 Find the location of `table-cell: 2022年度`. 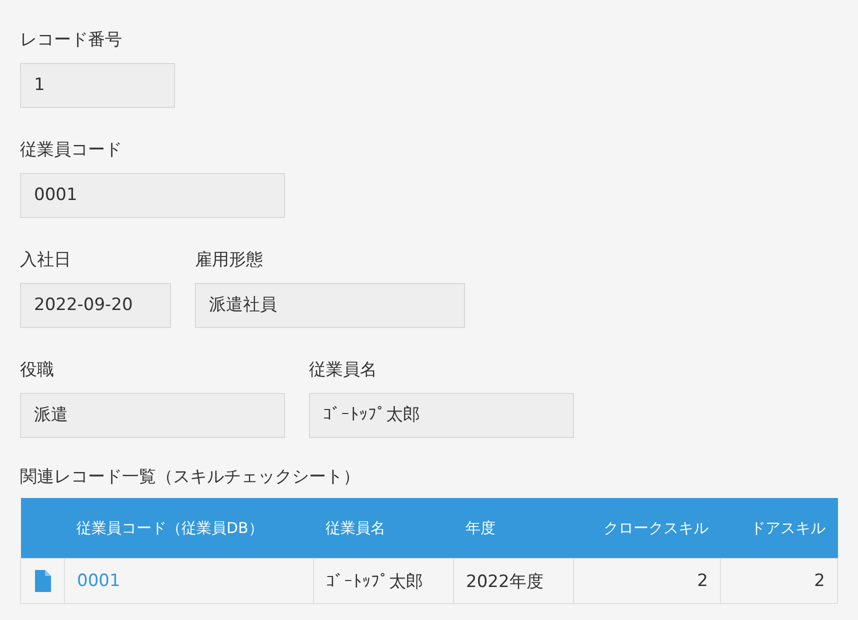

table-cell: 2022年度 is located at coordinates (514, 581).